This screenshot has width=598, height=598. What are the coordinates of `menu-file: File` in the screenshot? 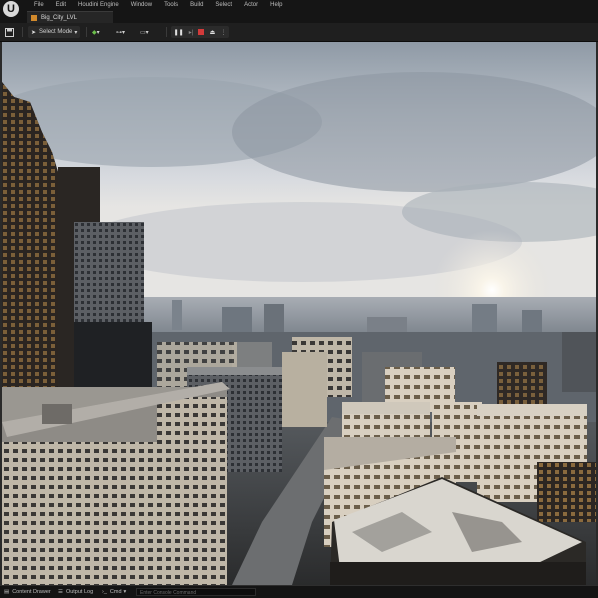 It's located at (39, 5).